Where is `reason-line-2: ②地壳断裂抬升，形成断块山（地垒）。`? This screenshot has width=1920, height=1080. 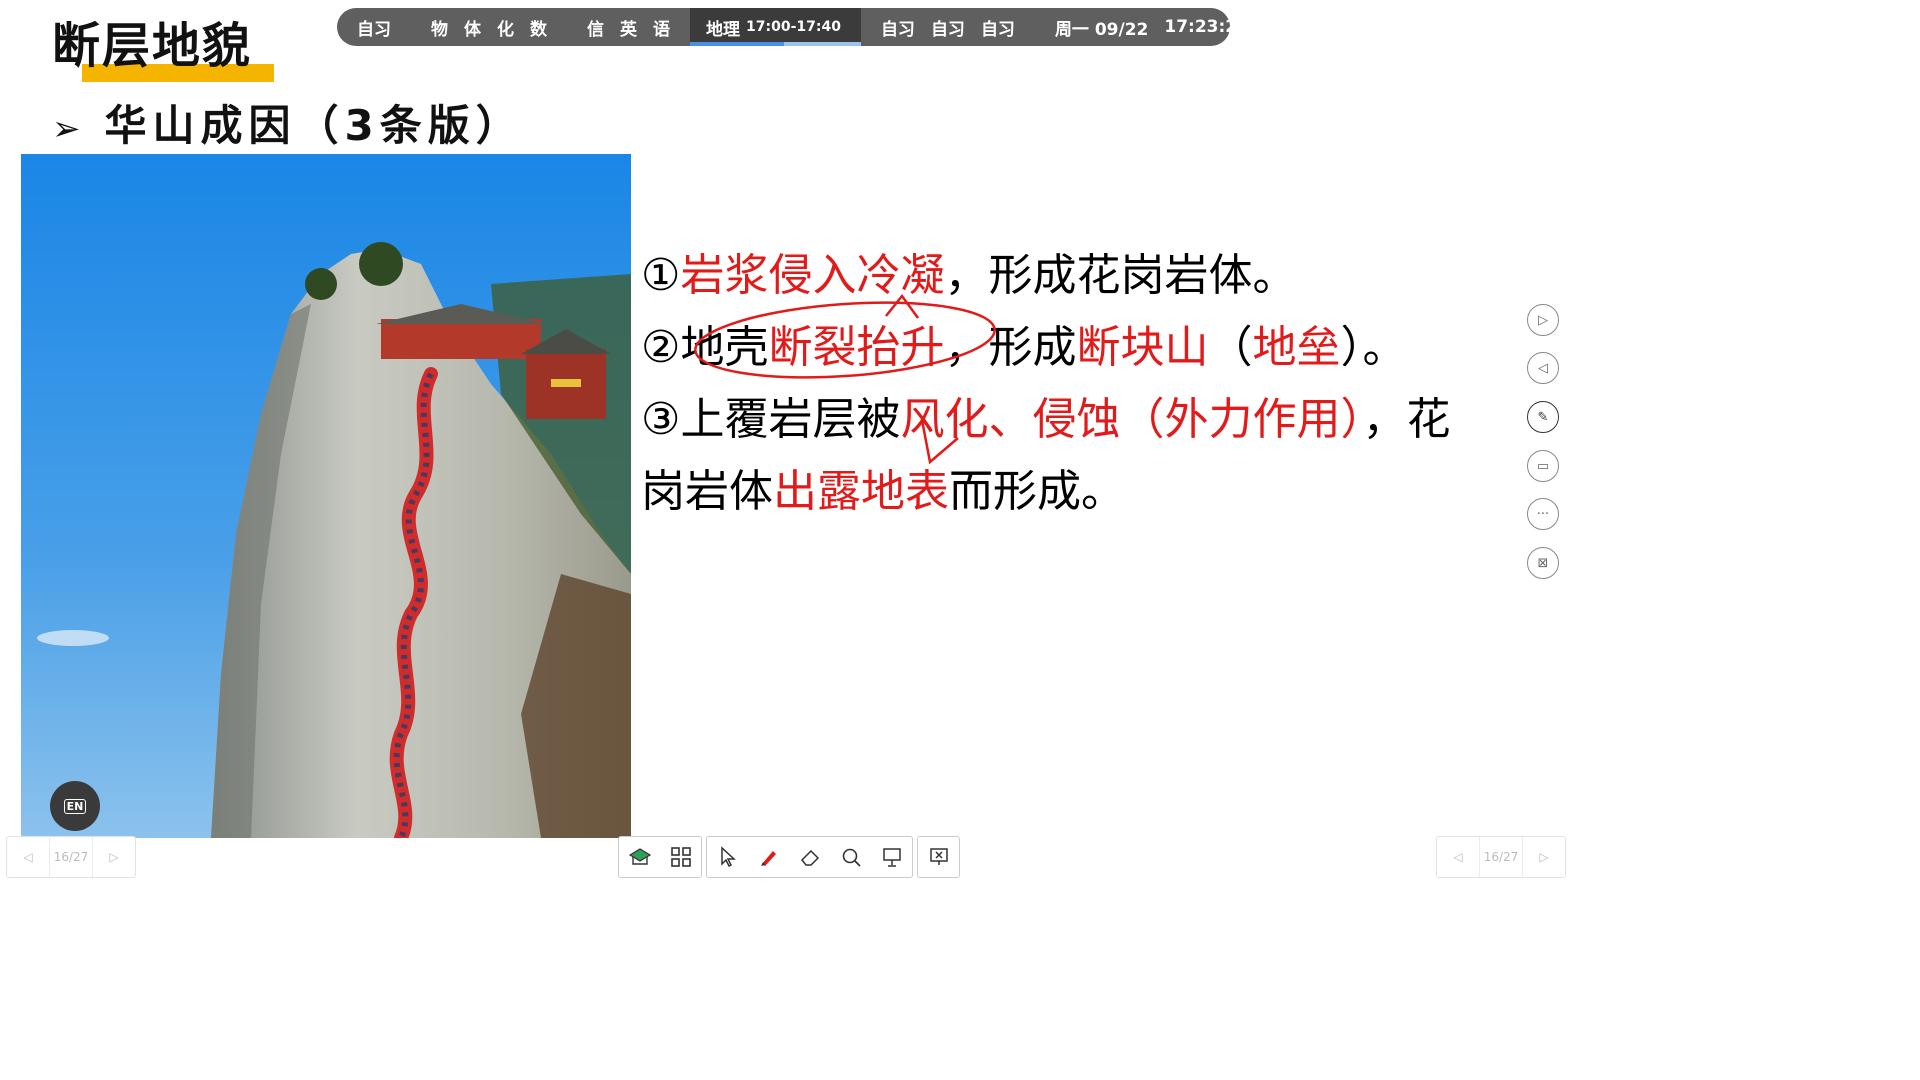
reason-line-2: ②地壳断裂抬升，形成断块山（地垒）。 is located at coordinates (1024, 347).